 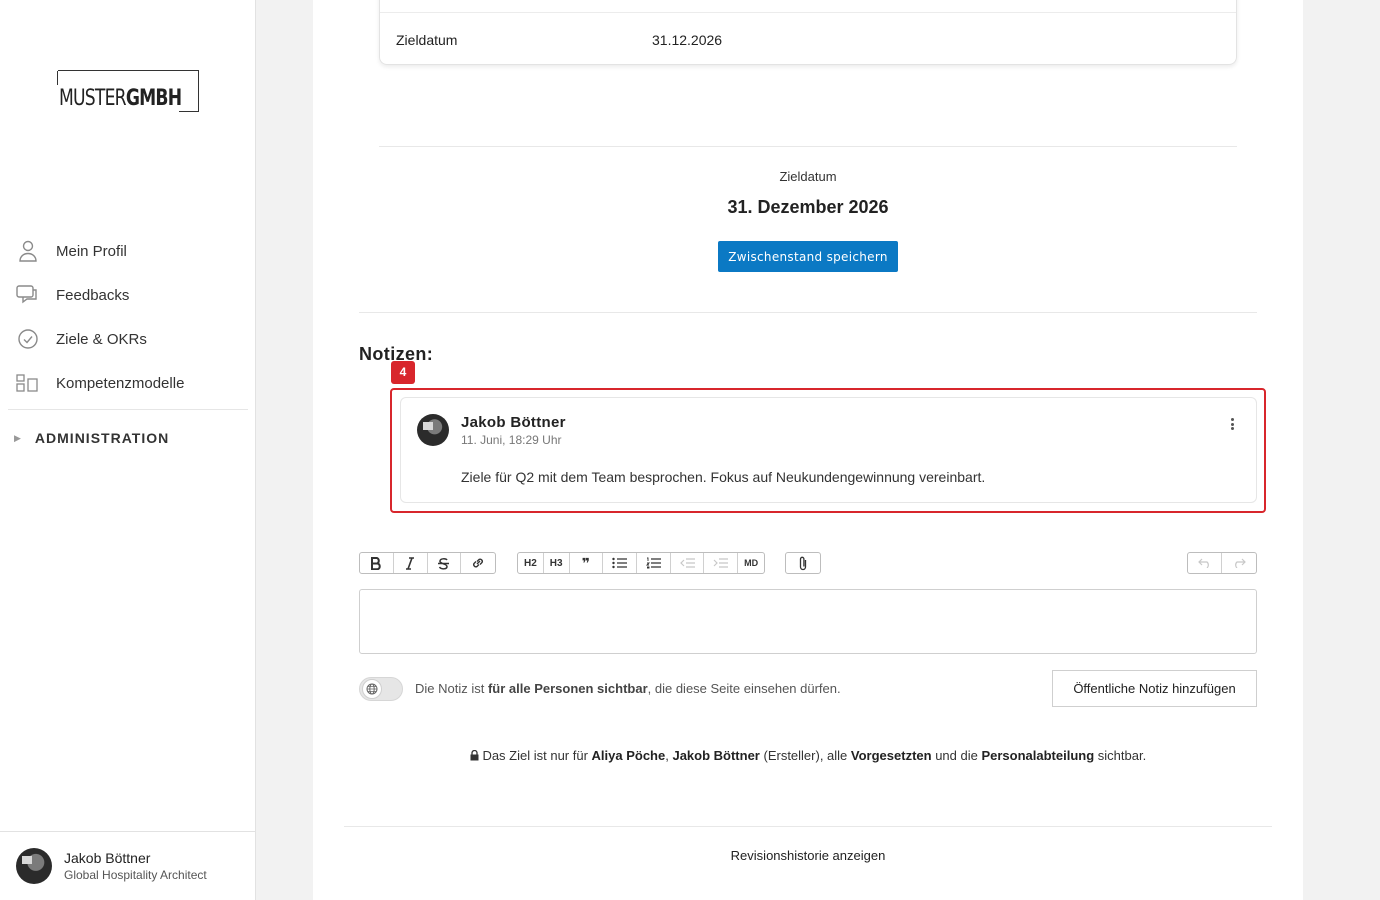 I want to click on note-timestamp: 11. Juni, 18:29 Uhr, so click(x=511, y=440).